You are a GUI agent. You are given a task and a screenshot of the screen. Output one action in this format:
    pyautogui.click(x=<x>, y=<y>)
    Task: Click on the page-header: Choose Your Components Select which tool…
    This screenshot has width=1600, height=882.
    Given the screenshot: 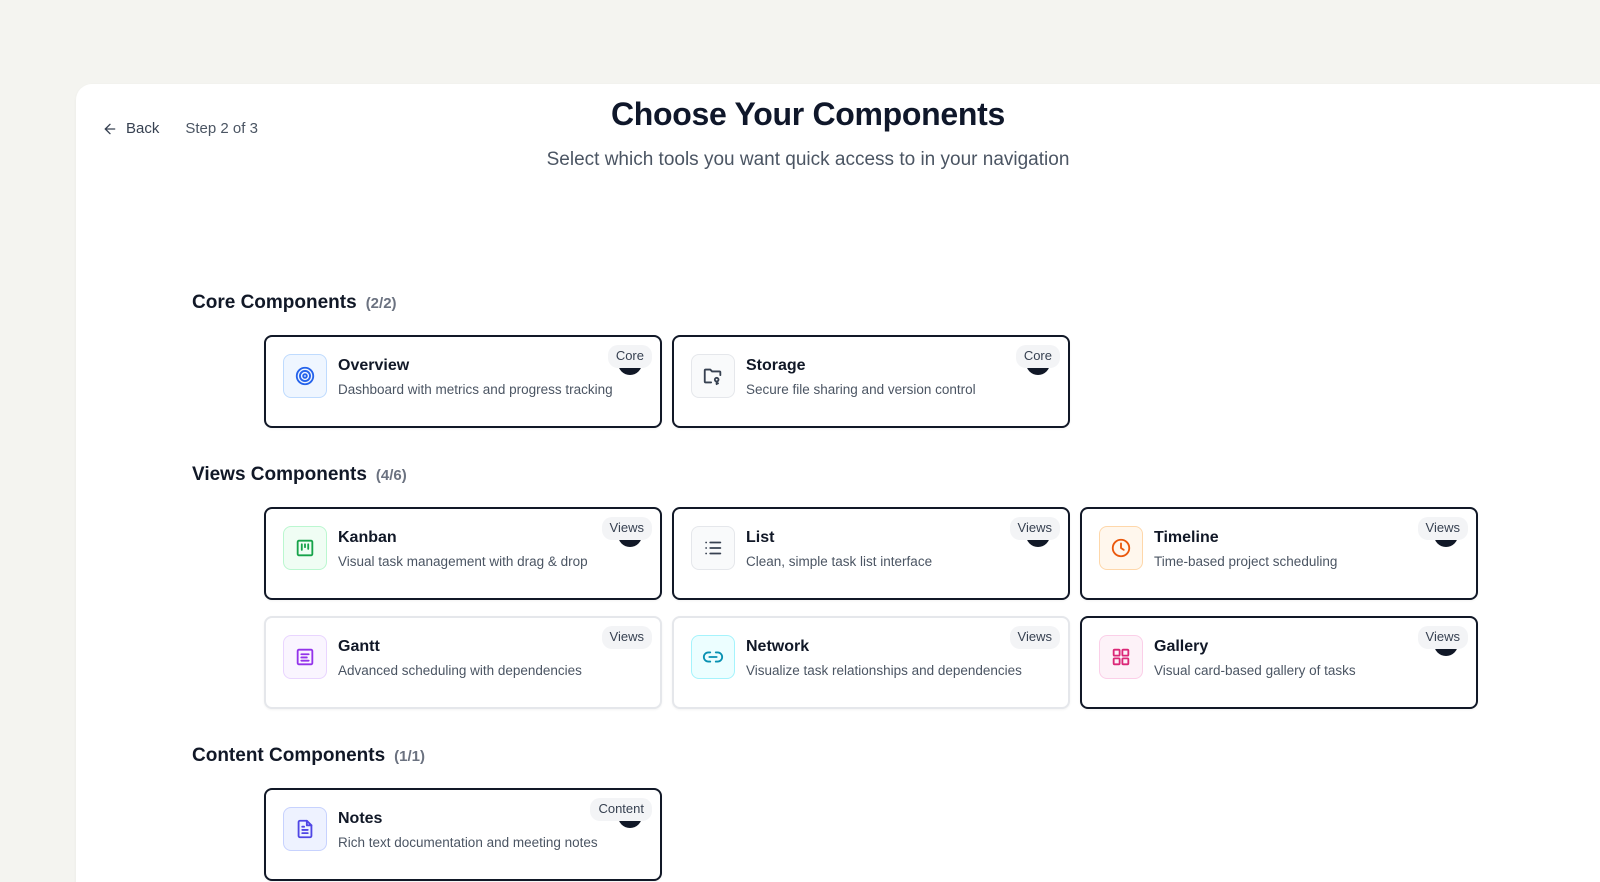 What is the action you would take?
    pyautogui.click(x=800, y=133)
    